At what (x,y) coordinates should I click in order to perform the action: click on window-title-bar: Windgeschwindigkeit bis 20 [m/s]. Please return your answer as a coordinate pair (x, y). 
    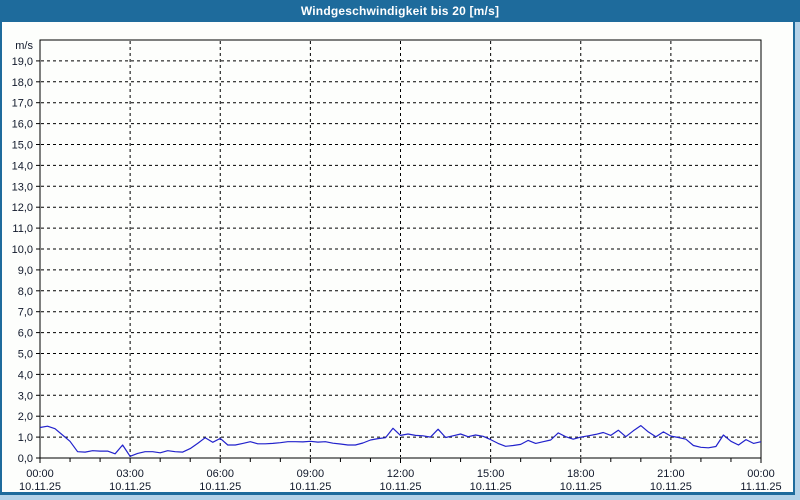
    Looking at the image, I should click on (400, 11).